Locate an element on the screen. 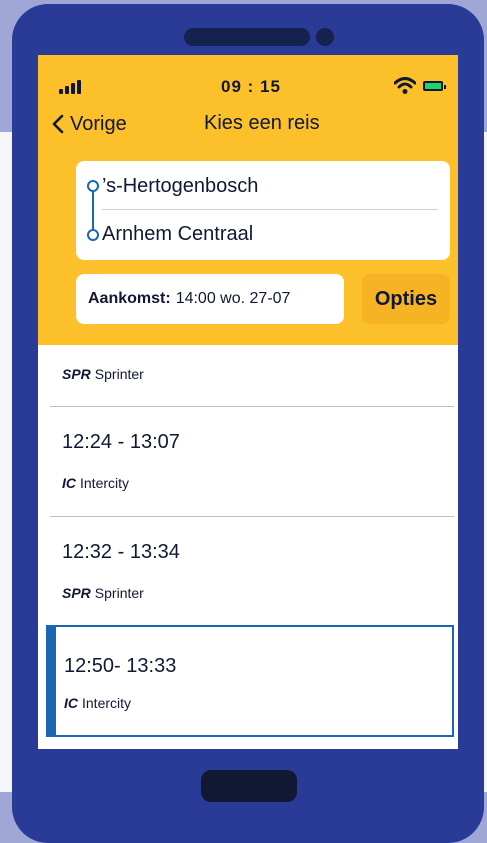 This screenshot has height=843, width=487. trip-time: 12:50- 13:33 is located at coordinates (120, 666).